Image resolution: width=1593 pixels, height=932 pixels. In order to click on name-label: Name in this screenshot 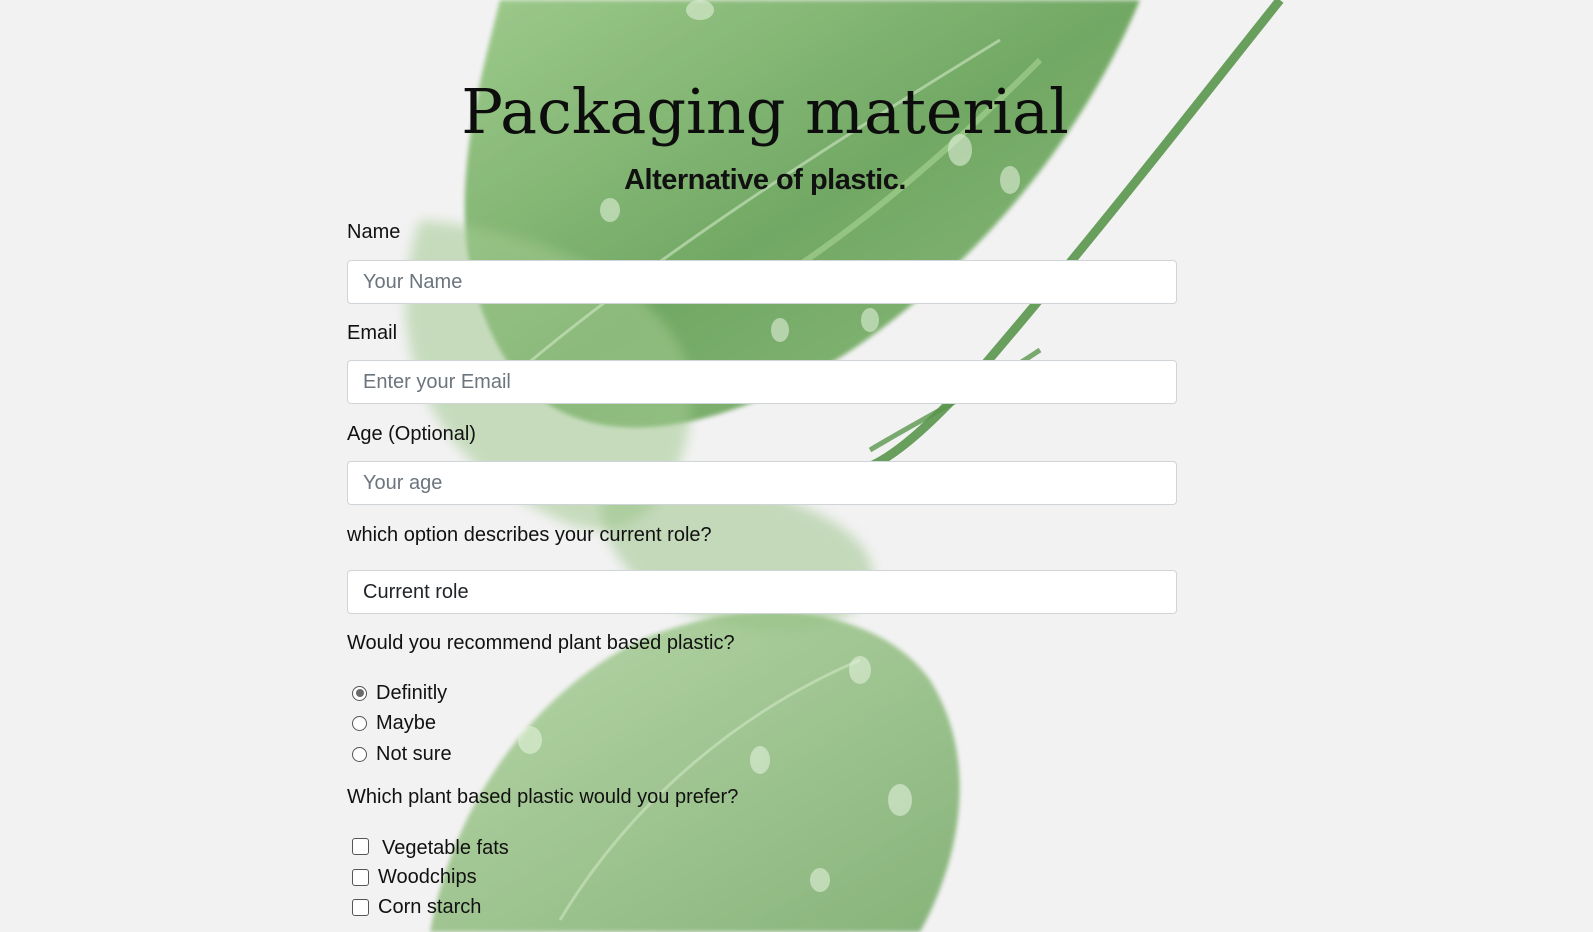, I will do `click(374, 232)`.